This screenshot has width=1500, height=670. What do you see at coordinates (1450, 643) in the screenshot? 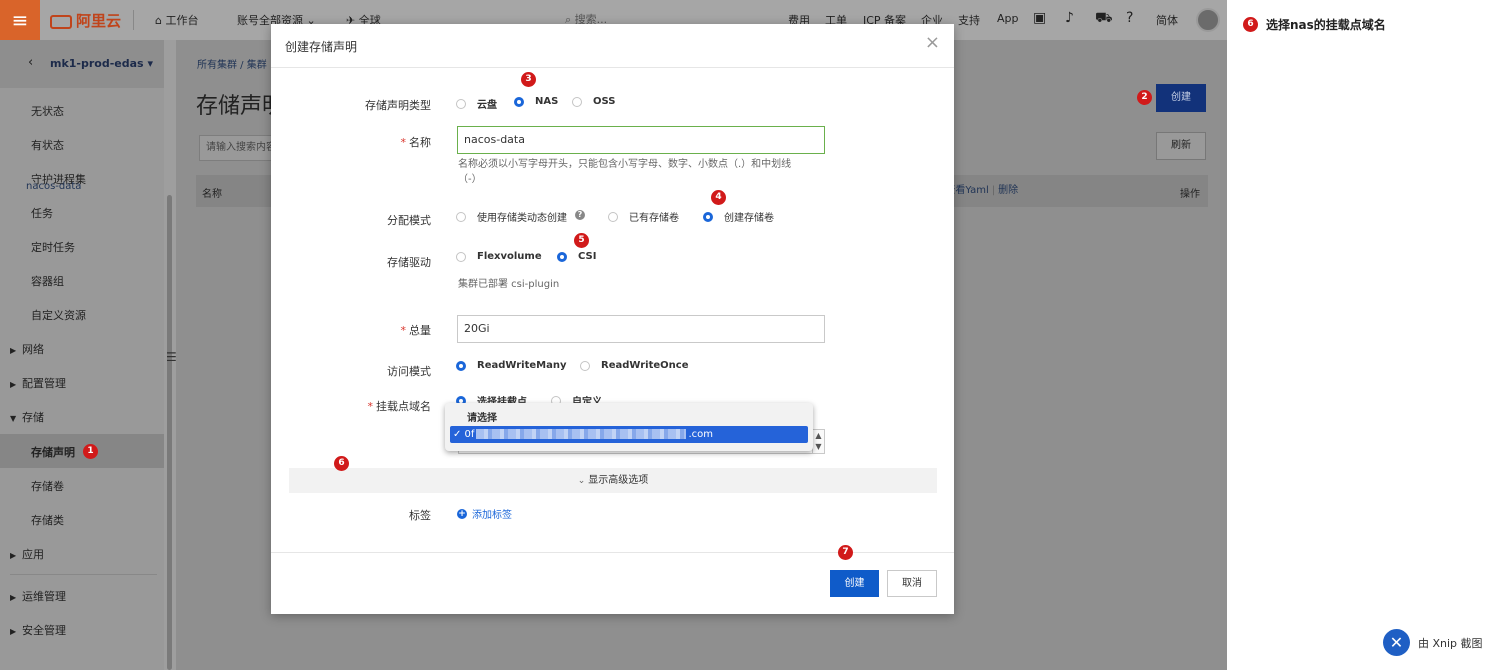
I see `watermark-text: 由 Xnip 截图` at bounding box center [1450, 643].